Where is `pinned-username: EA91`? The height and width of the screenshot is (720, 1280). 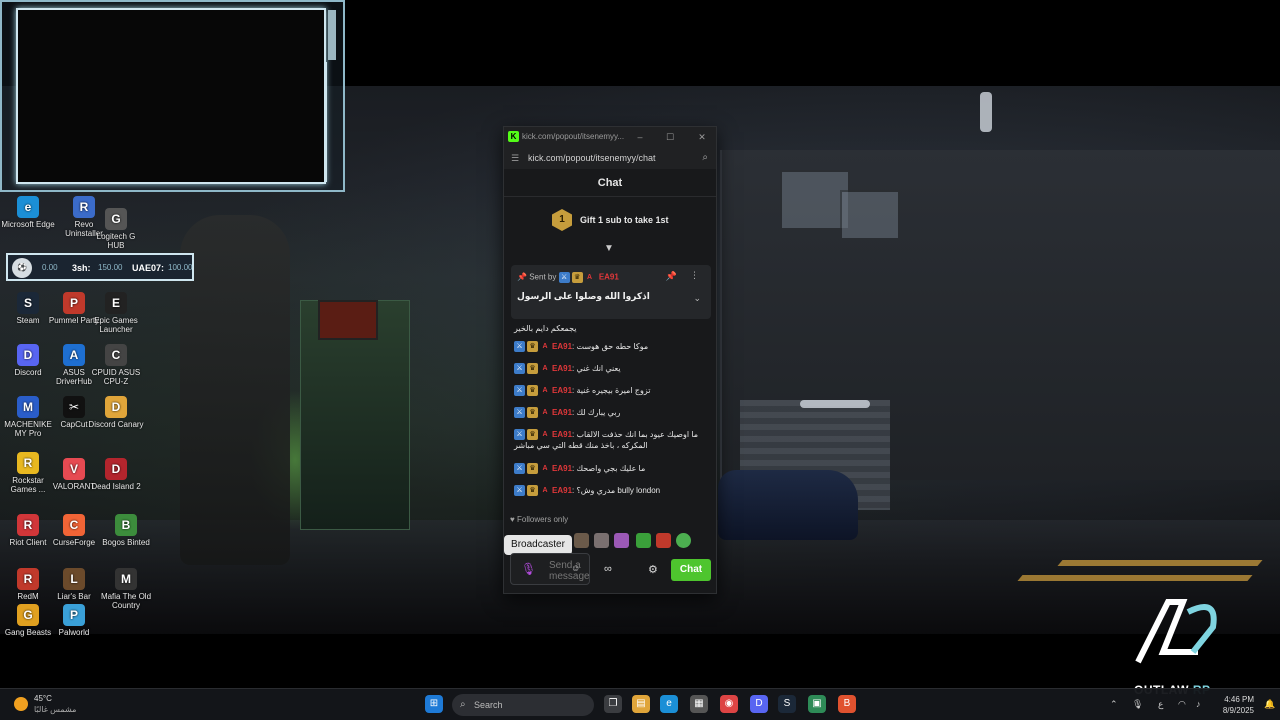
pinned-username: EA91 is located at coordinates (609, 277).